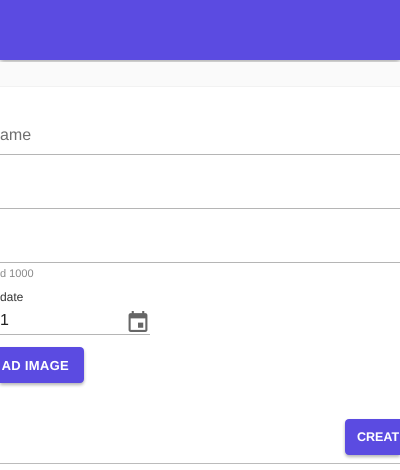 The height and width of the screenshot is (470, 400). I want to click on date-field: 1, so click(75, 321).